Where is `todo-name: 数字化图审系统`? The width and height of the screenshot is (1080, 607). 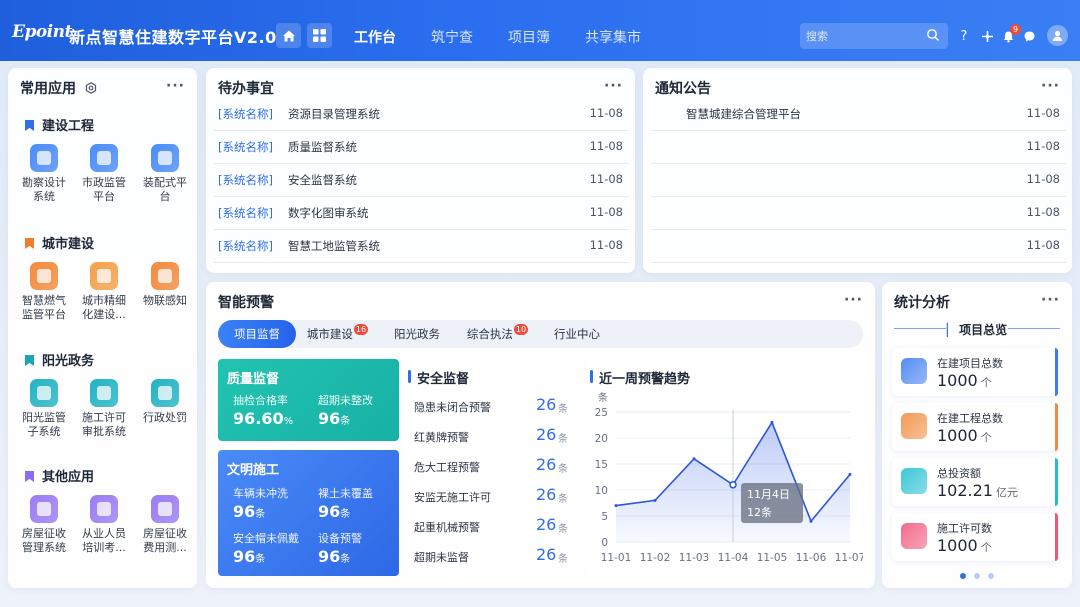 todo-name: 数字化图审系统 is located at coordinates (328, 213).